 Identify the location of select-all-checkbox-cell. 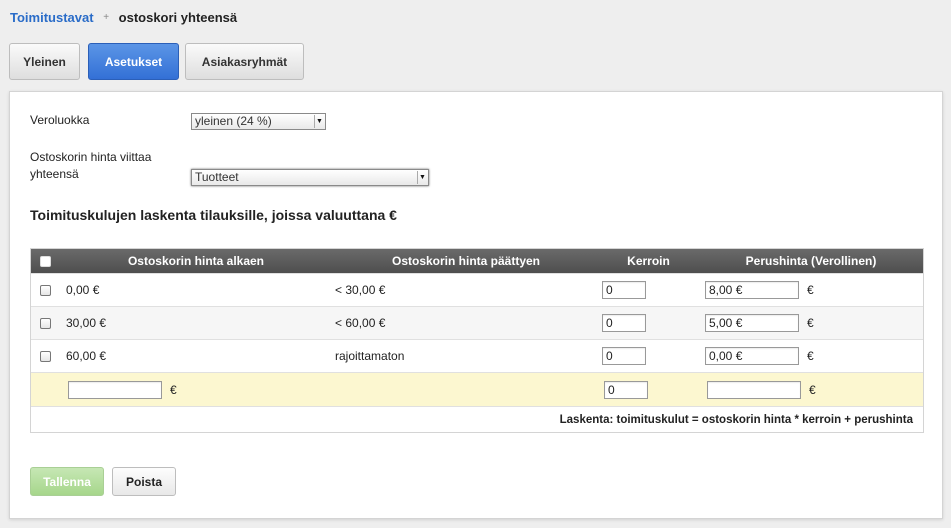
(47, 261).